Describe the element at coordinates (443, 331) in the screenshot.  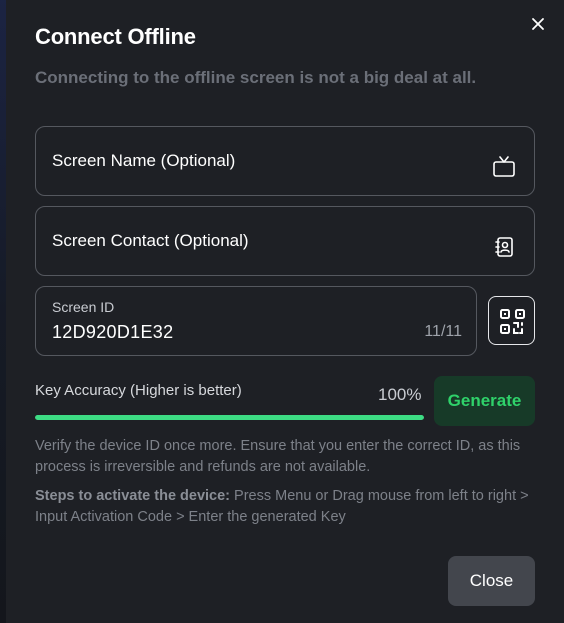
I see `screen-id-char-counter: 11/11` at that location.